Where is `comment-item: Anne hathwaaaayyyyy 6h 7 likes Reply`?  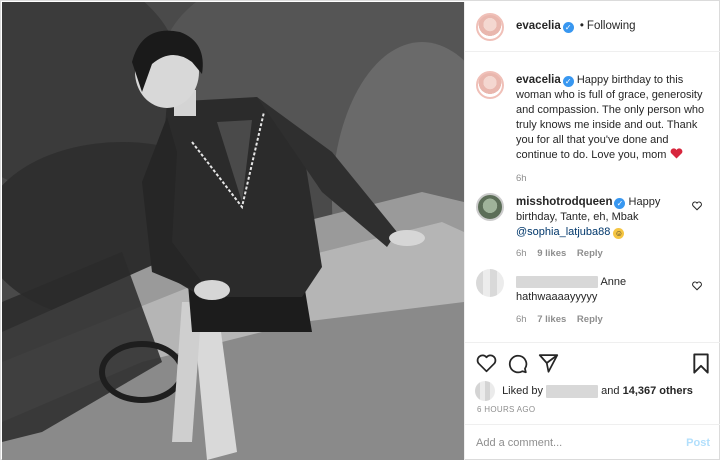
comment-item: Anne hathwaaaayyyyy 6h 7 likes Reply is located at coordinates (601, 301).